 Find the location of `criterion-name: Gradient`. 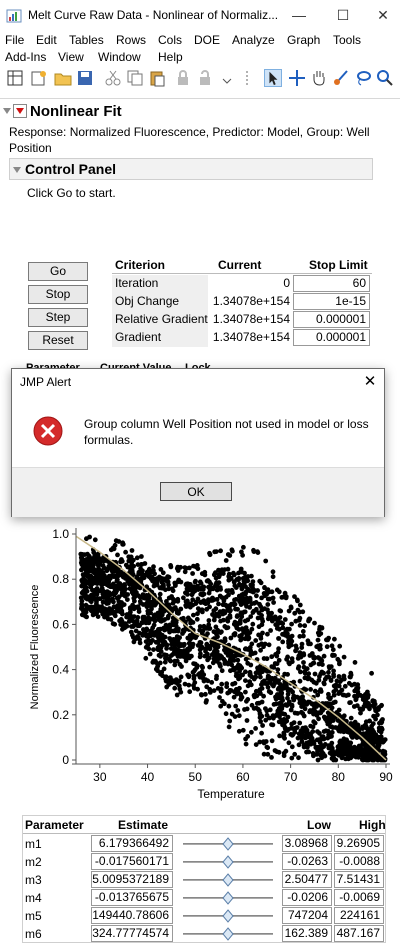

criterion-name: Gradient is located at coordinates (138, 337).